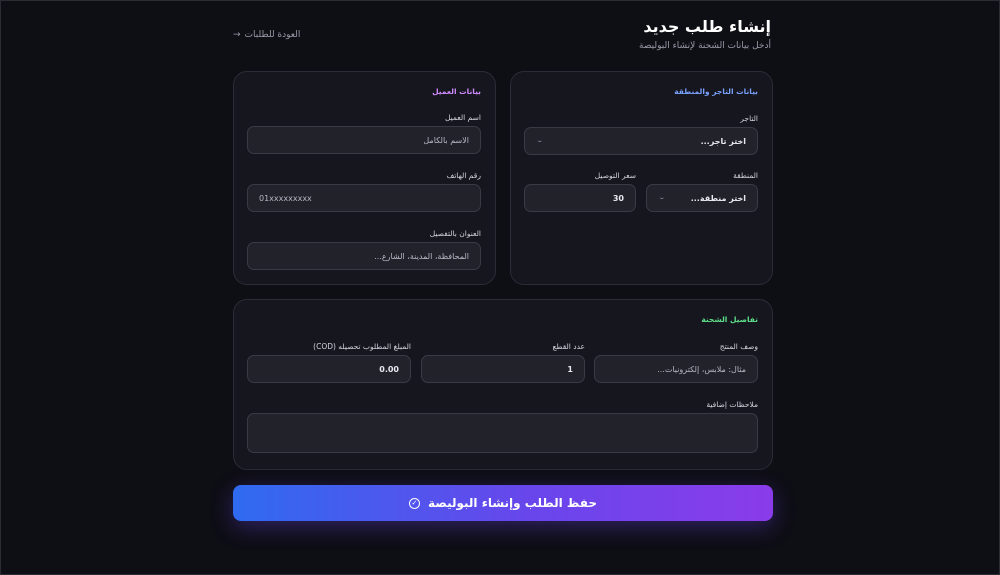 Image resolution: width=1000 pixels, height=575 pixels. What do you see at coordinates (455, 233) in the screenshot?
I see `address-label: العنوان بالتفصيل` at bounding box center [455, 233].